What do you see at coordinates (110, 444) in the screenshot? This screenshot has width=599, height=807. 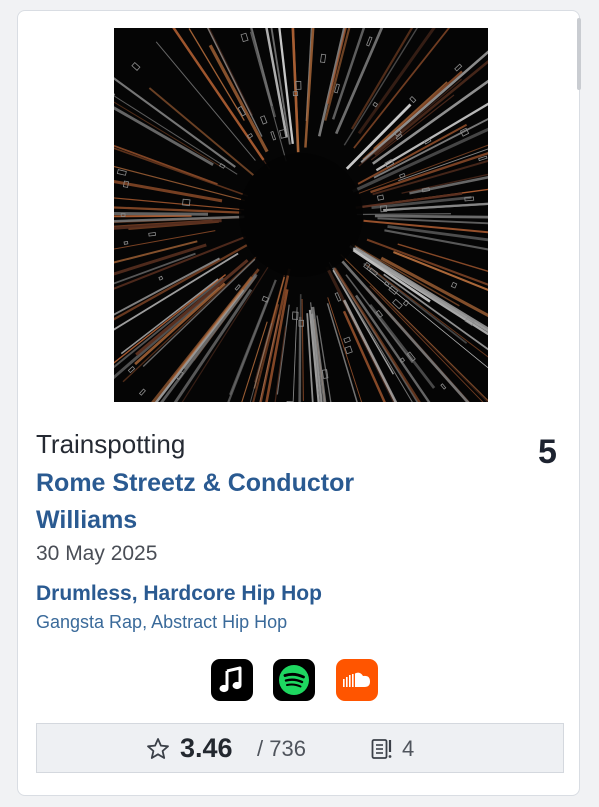 I see `album-title: Trainspotting` at bounding box center [110, 444].